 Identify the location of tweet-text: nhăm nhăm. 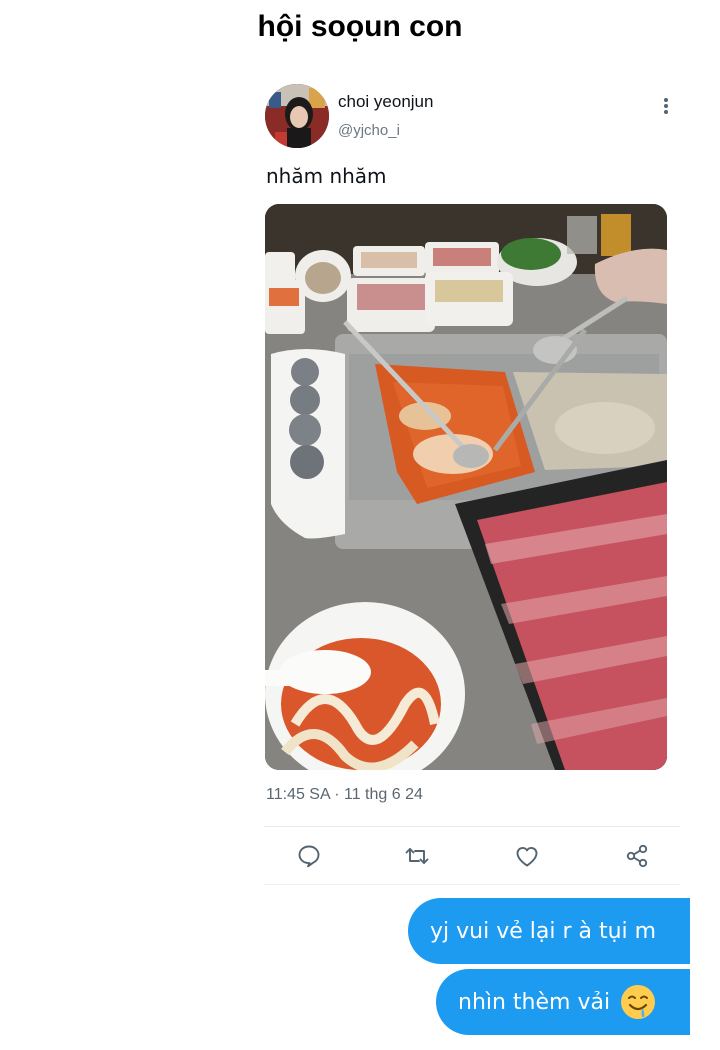
(326, 176).